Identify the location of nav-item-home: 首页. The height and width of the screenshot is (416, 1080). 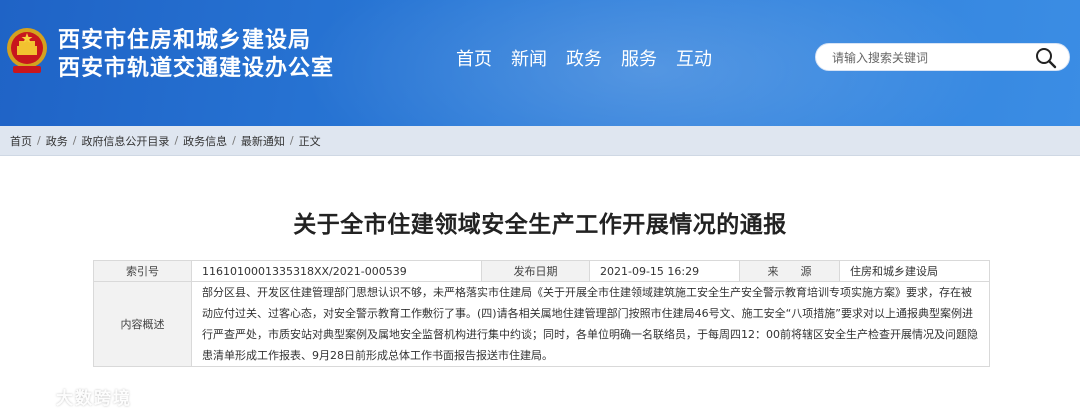
(474, 60).